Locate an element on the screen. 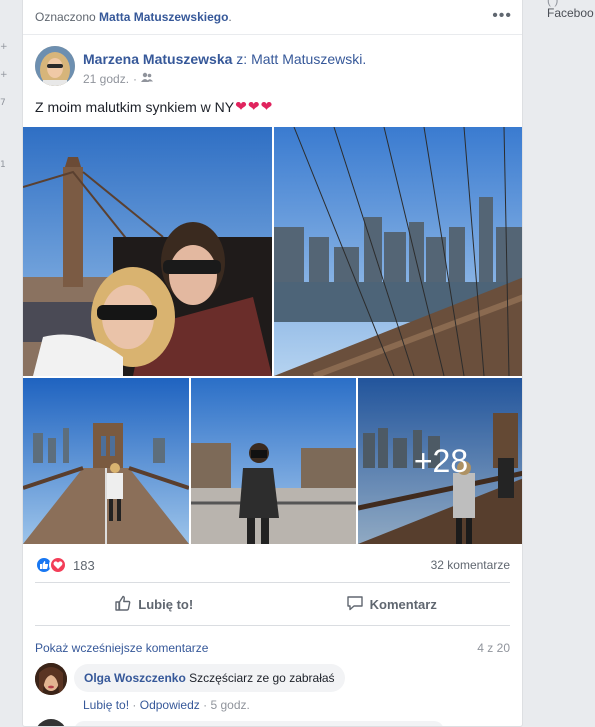 This screenshot has height=727, width=595. ellipsis-icon: ••• is located at coordinates (502, 16).